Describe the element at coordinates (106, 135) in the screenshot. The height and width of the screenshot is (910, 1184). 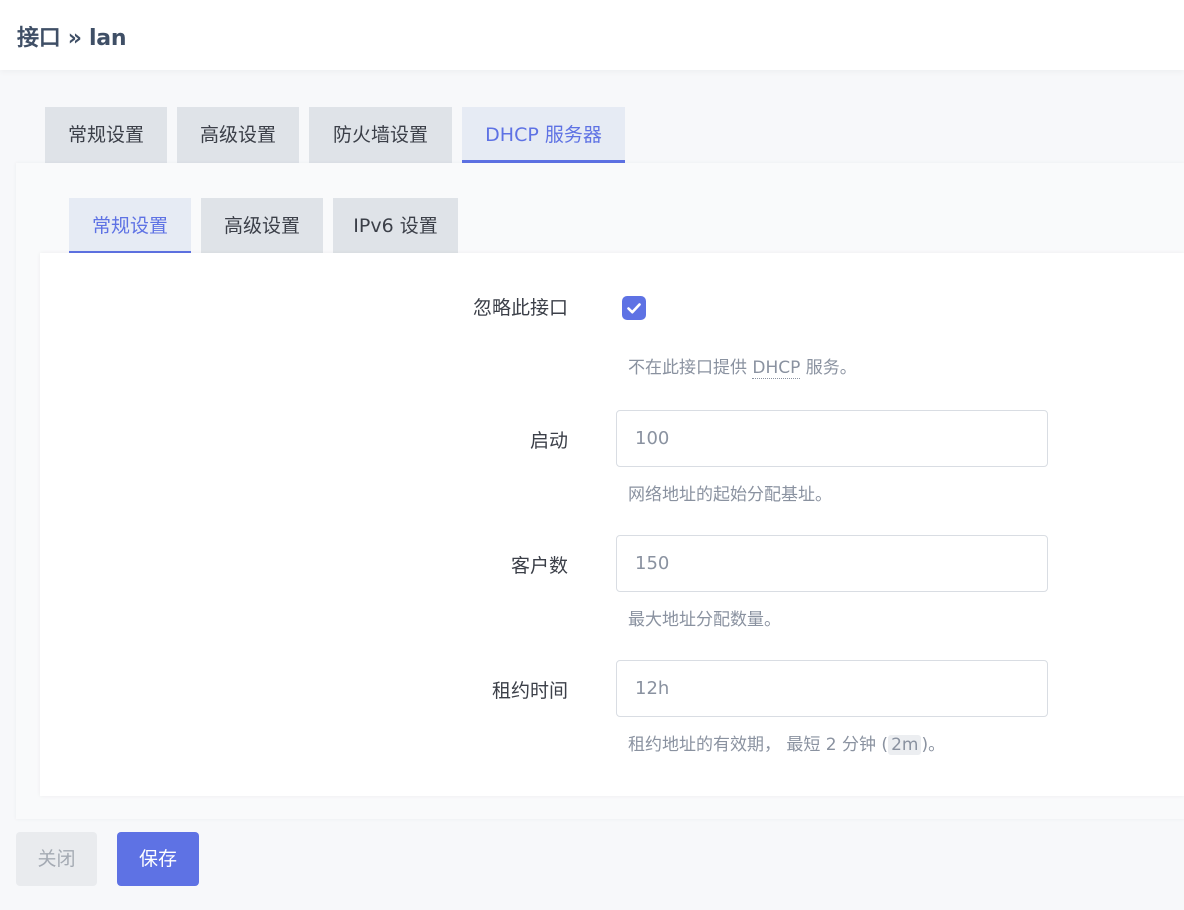
I see `tab-general-settings: 常规设置` at that location.